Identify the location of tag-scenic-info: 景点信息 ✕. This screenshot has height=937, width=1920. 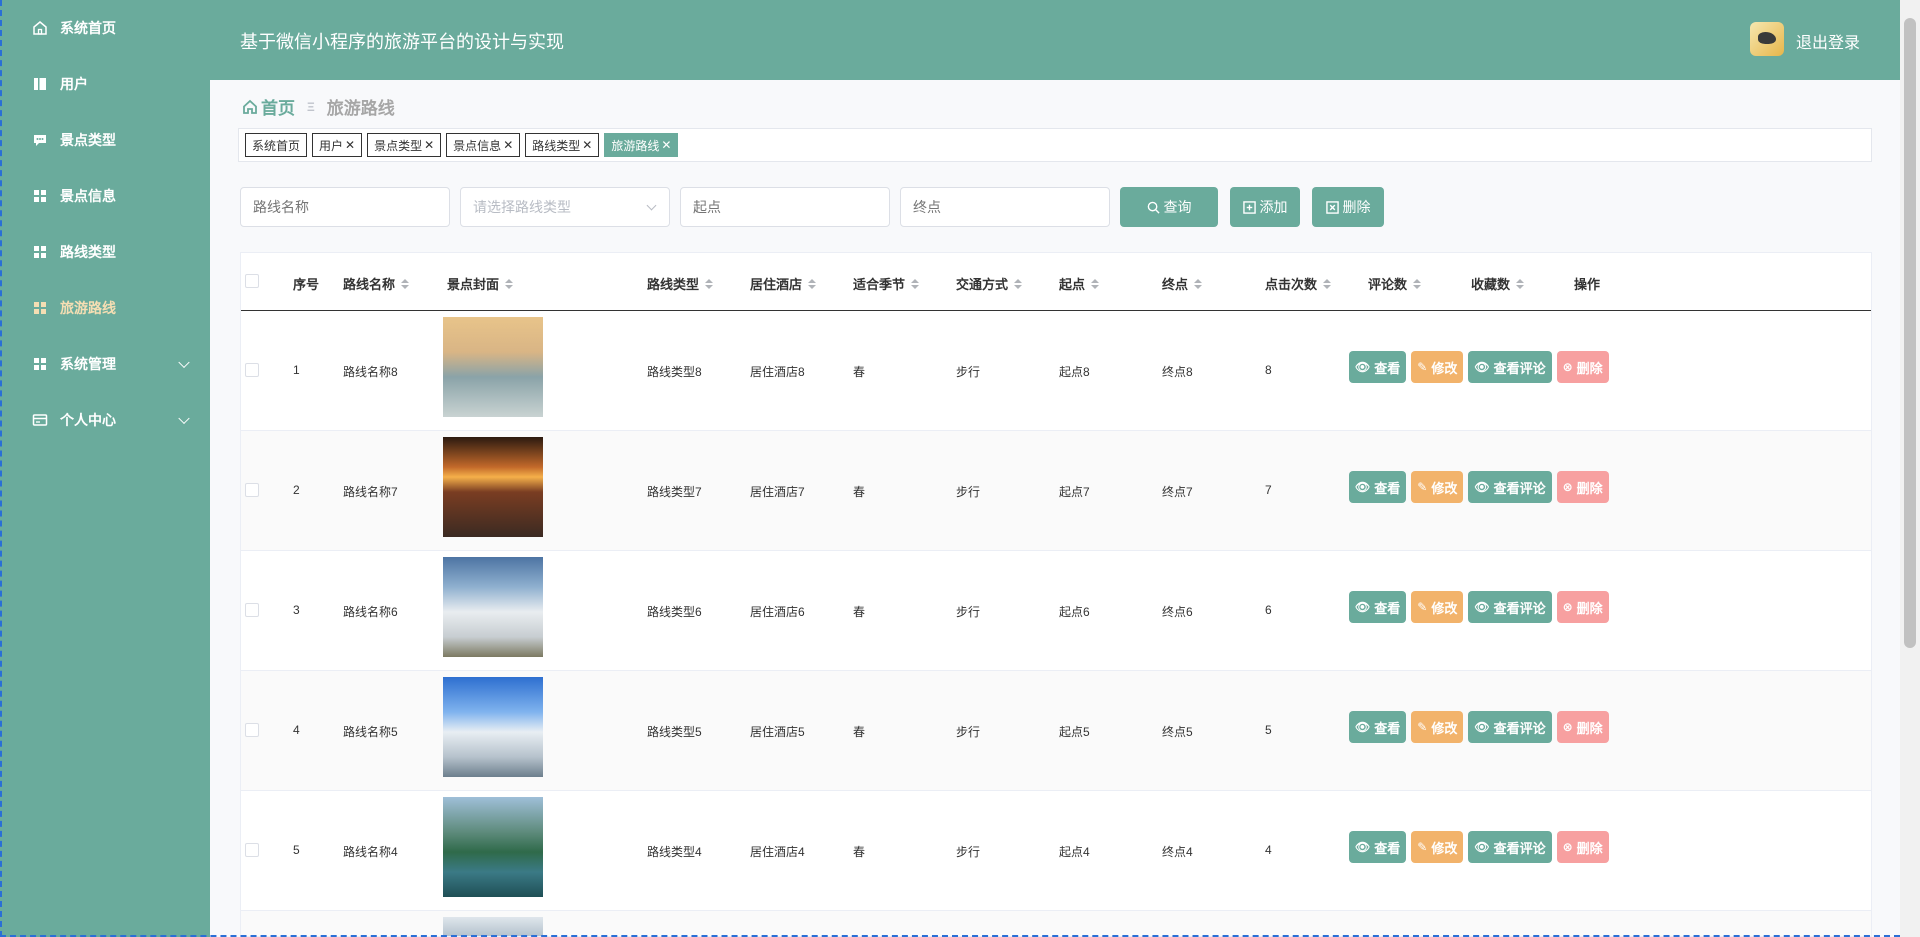
(483, 145).